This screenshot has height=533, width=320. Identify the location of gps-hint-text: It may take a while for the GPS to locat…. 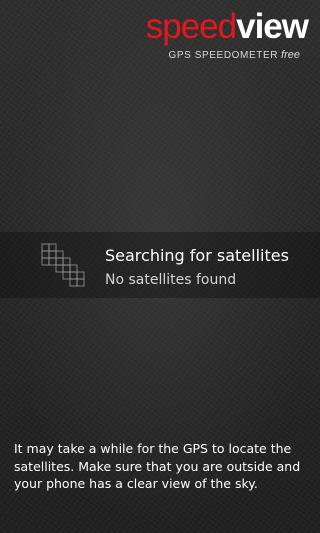
(157, 466).